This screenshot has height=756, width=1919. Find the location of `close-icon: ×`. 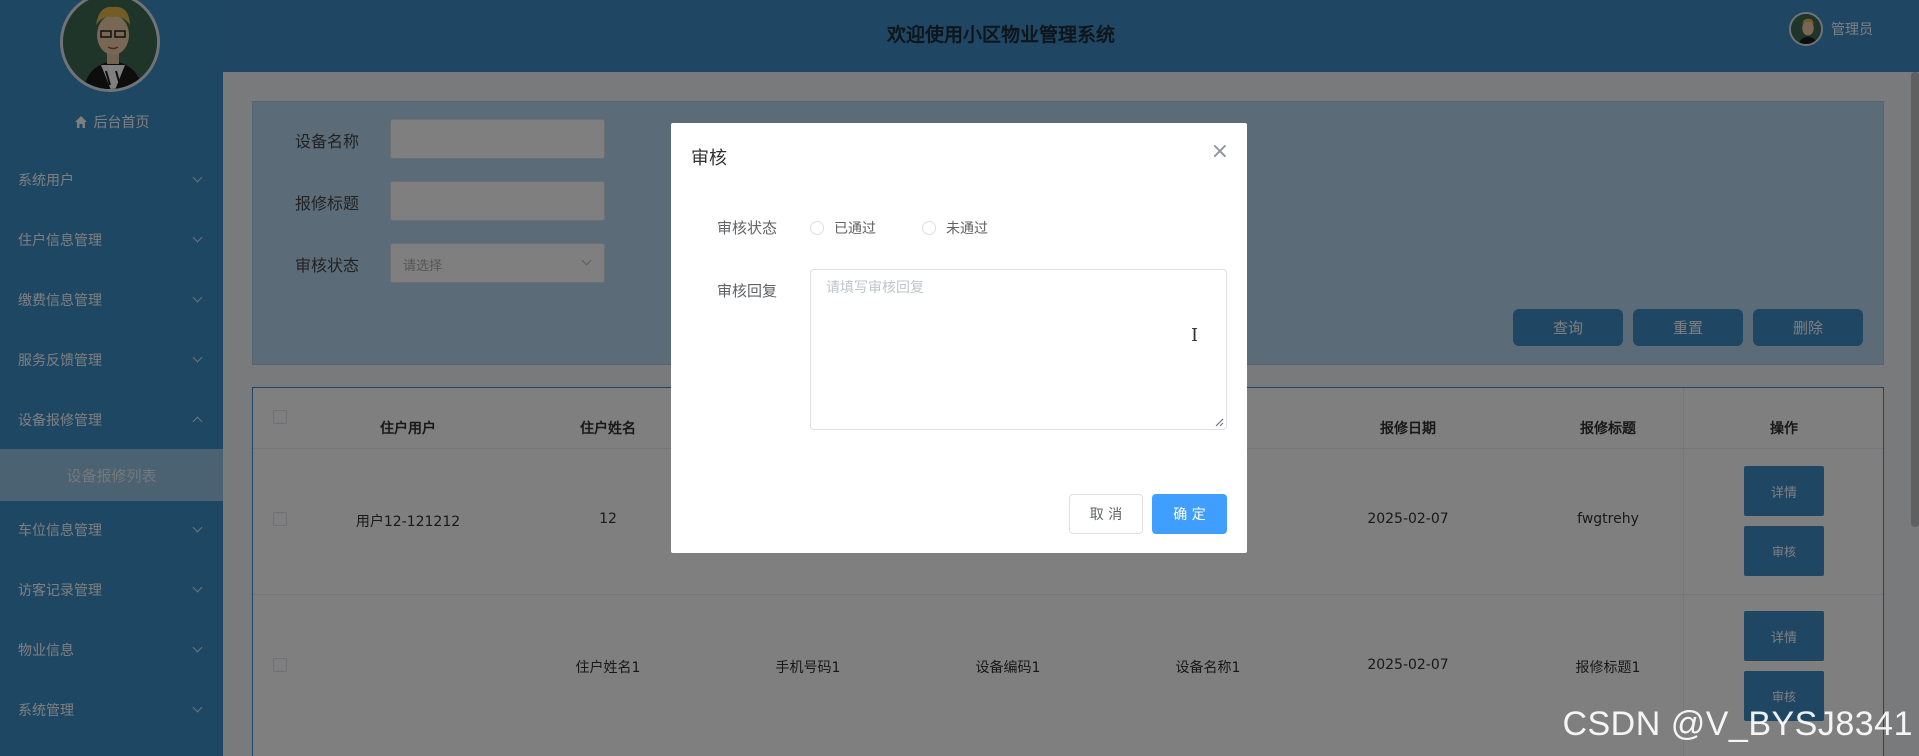

close-icon: × is located at coordinates (1220, 151).